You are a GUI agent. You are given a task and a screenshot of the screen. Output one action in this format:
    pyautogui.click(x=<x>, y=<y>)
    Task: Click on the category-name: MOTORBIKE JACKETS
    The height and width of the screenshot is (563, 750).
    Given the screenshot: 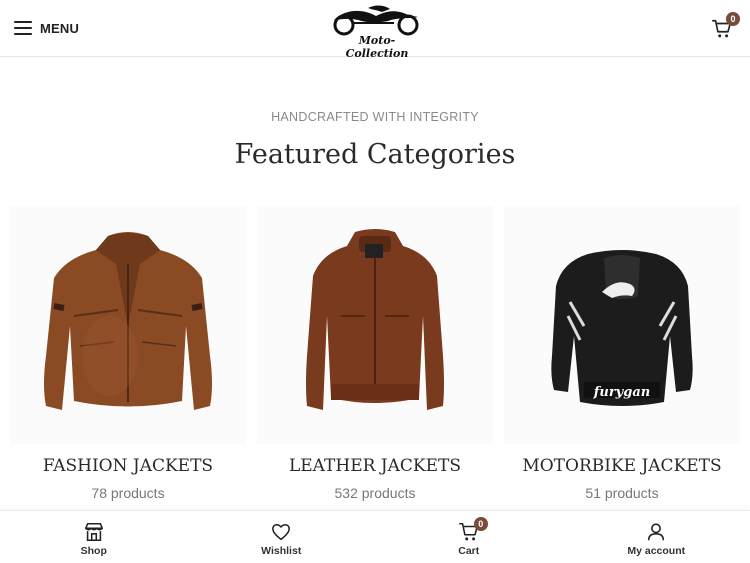 What is the action you would take?
    pyautogui.click(x=617, y=466)
    